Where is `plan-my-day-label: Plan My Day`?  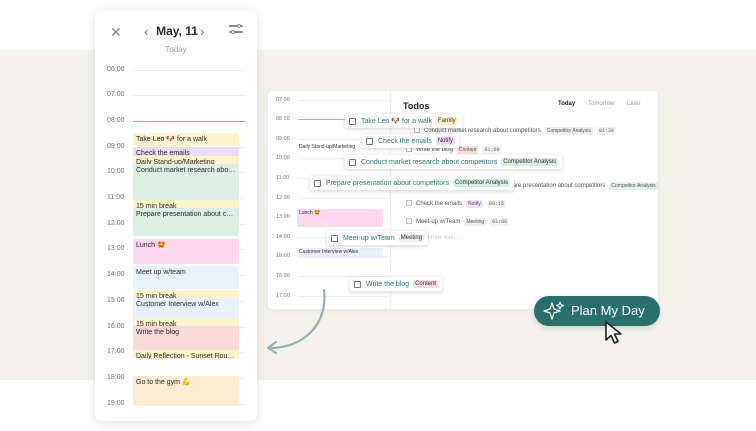 plan-my-day-label: Plan My Day is located at coordinates (608, 310).